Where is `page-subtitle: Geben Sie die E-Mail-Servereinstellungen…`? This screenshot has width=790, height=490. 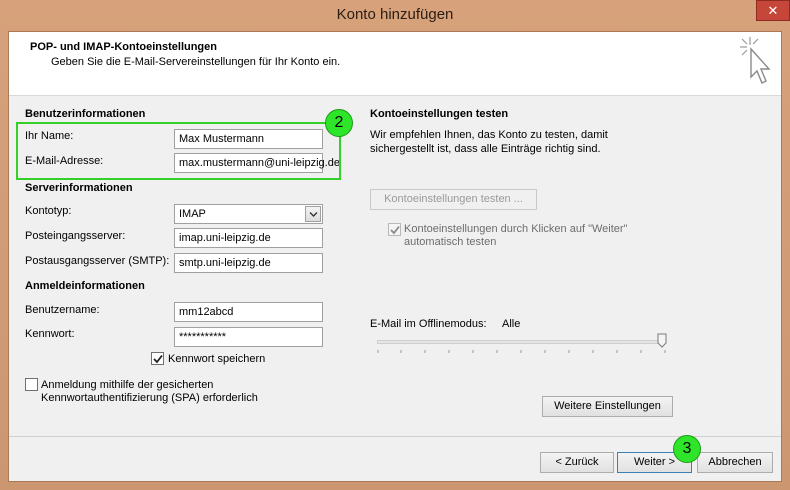
page-subtitle: Geben Sie die E-Mail-Servereinstellungen… is located at coordinates (196, 62).